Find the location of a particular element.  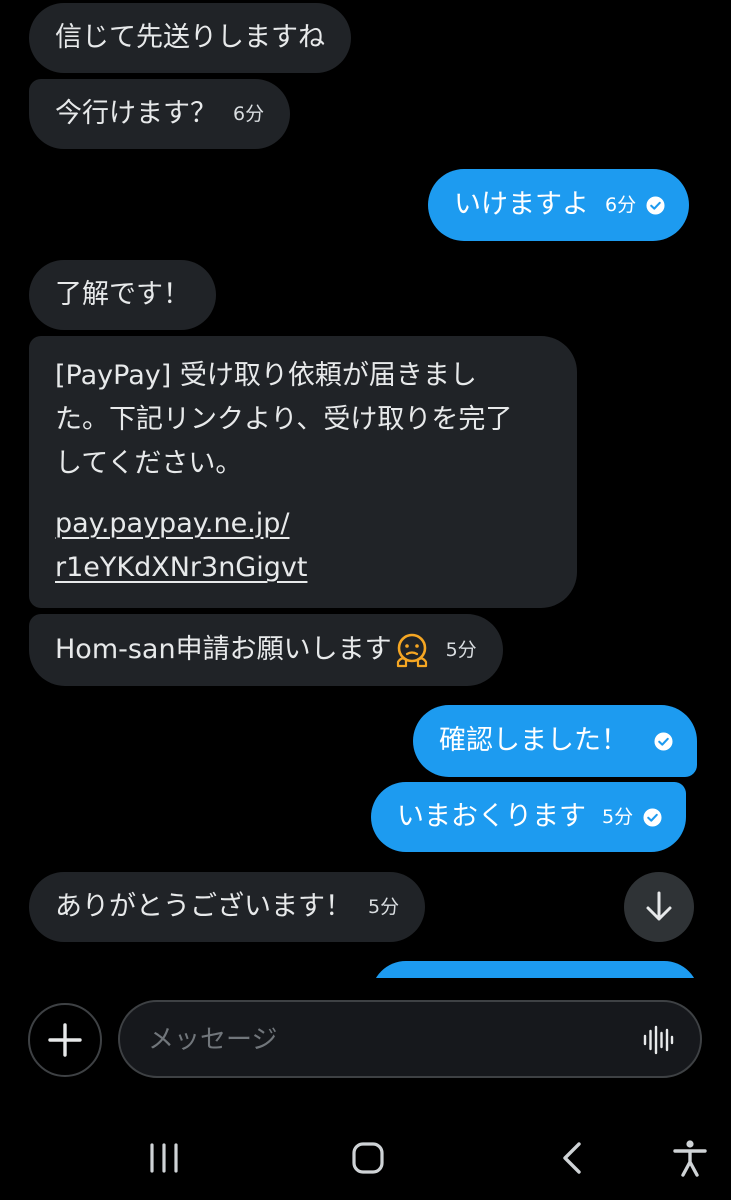

message-incoming: 今行けます？ 6分 is located at coordinates (160, 114).